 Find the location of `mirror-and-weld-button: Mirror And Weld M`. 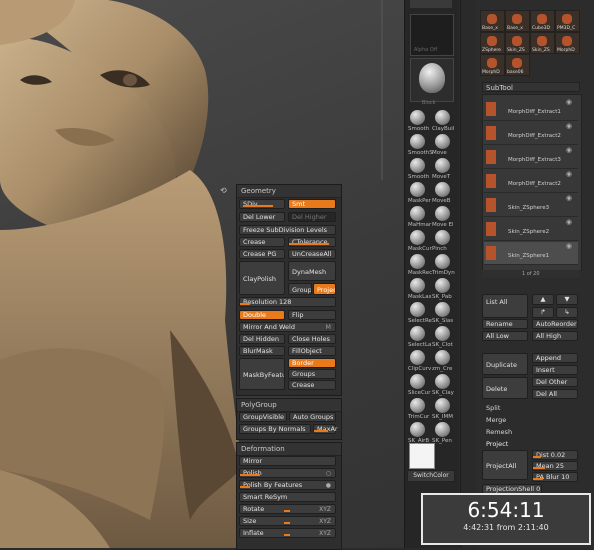

mirror-and-weld-button: Mirror And Weld M is located at coordinates (287, 327).